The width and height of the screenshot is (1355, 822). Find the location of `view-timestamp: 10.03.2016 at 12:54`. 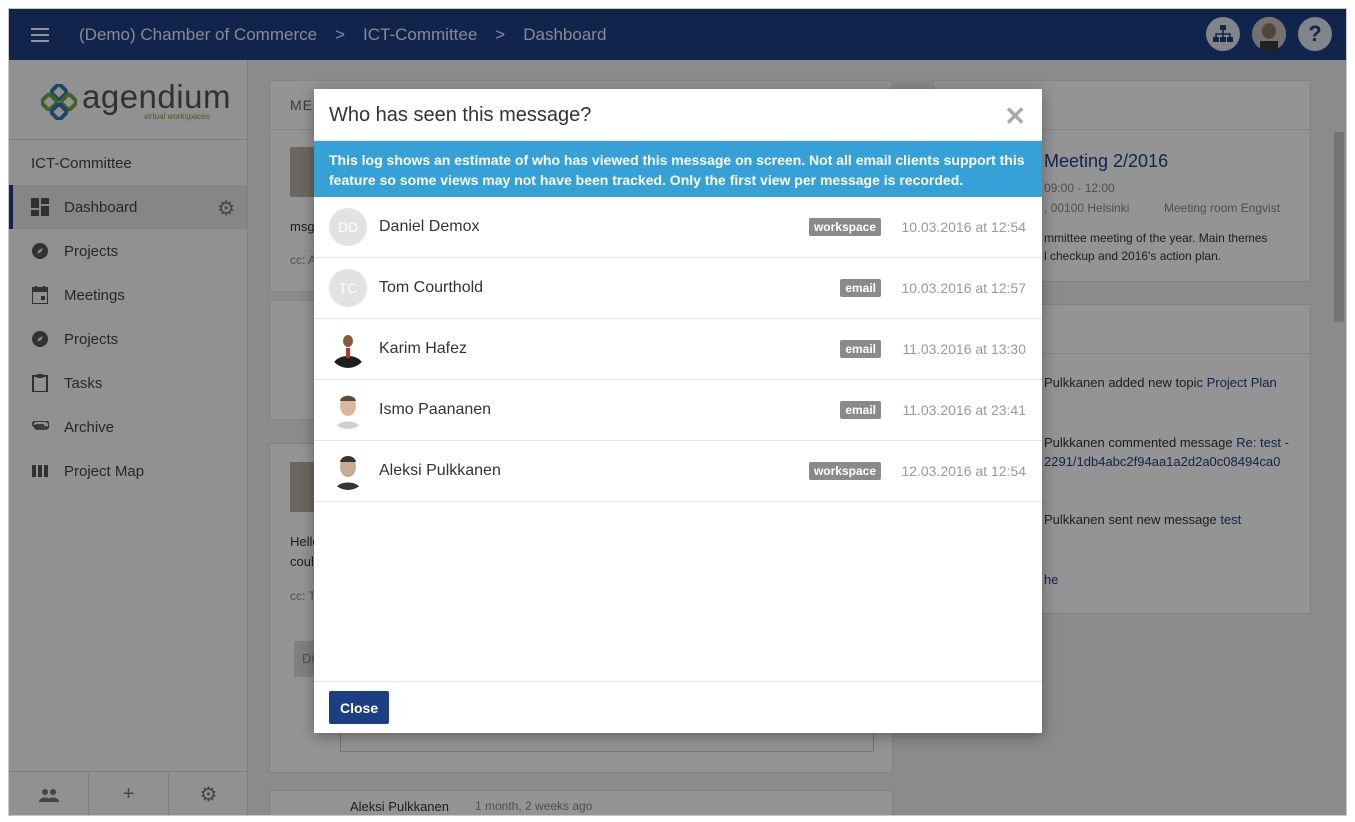

view-timestamp: 10.03.2016 at 12:54 is located at coordinates (963, 227).